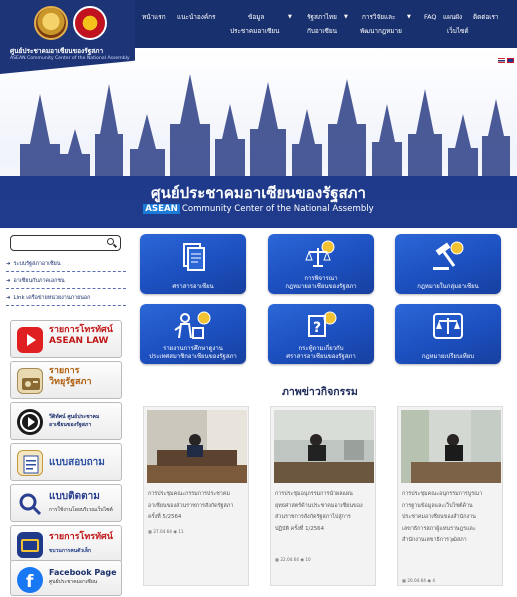 This screenshot has height=597, width=517. I want to click on tile-law-consideration: การพิจารณา กฎหมายอาเซียนของรัฐสภา, so click(321, 264).